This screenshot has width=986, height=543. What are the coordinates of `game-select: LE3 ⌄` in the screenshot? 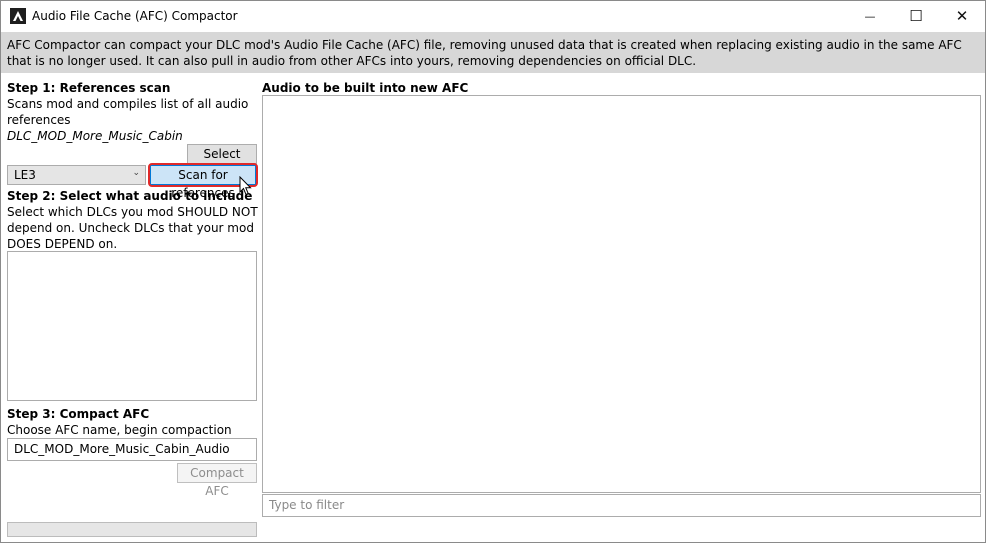 It's located at (76, 175).